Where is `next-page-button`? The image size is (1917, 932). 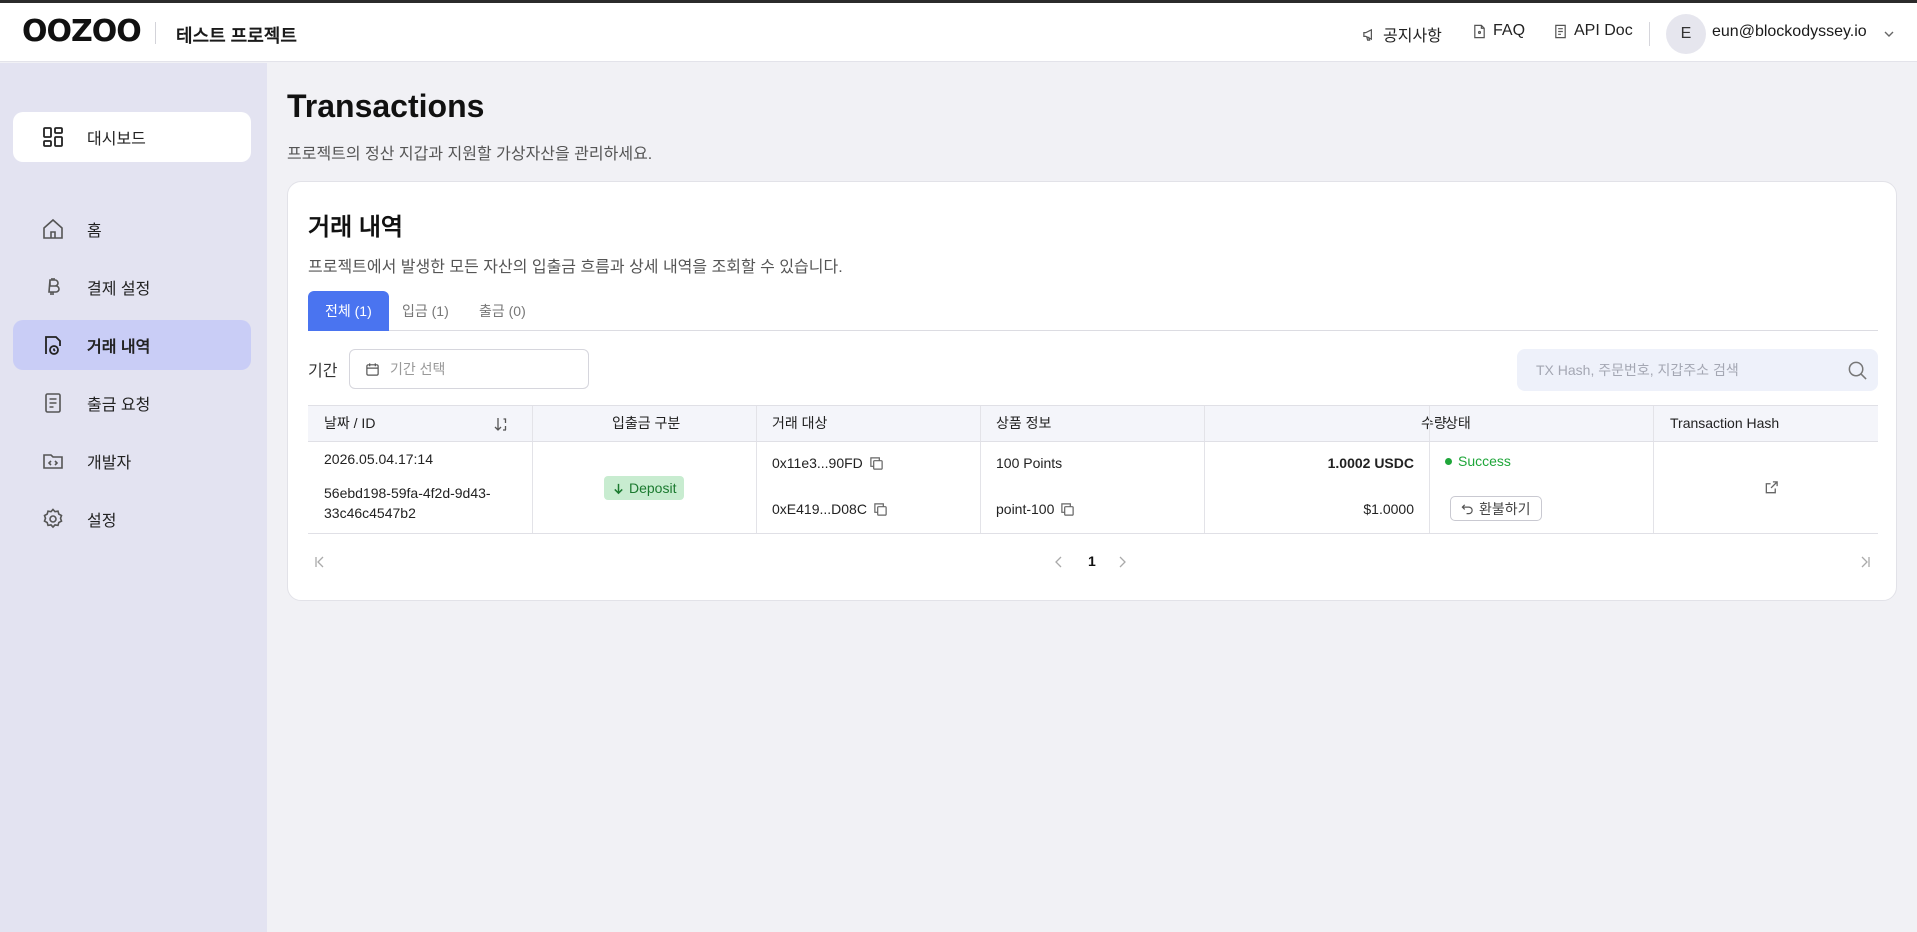
next-page-button is located at coordinates (1122, 562).